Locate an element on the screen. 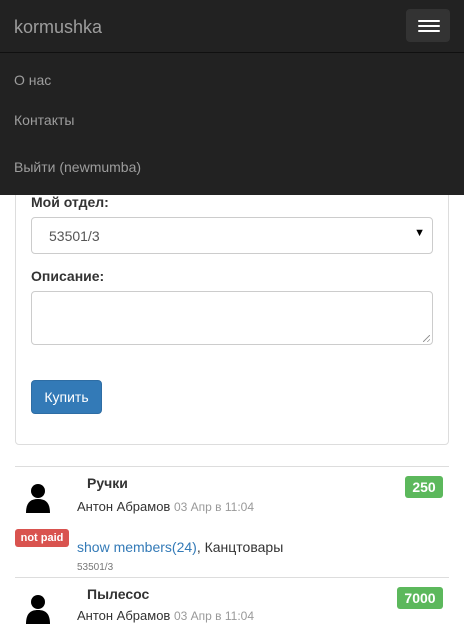 This screenshot has height=624, width=464. department-select: 53501/3 ▼ is located at coordinates (232, 235).